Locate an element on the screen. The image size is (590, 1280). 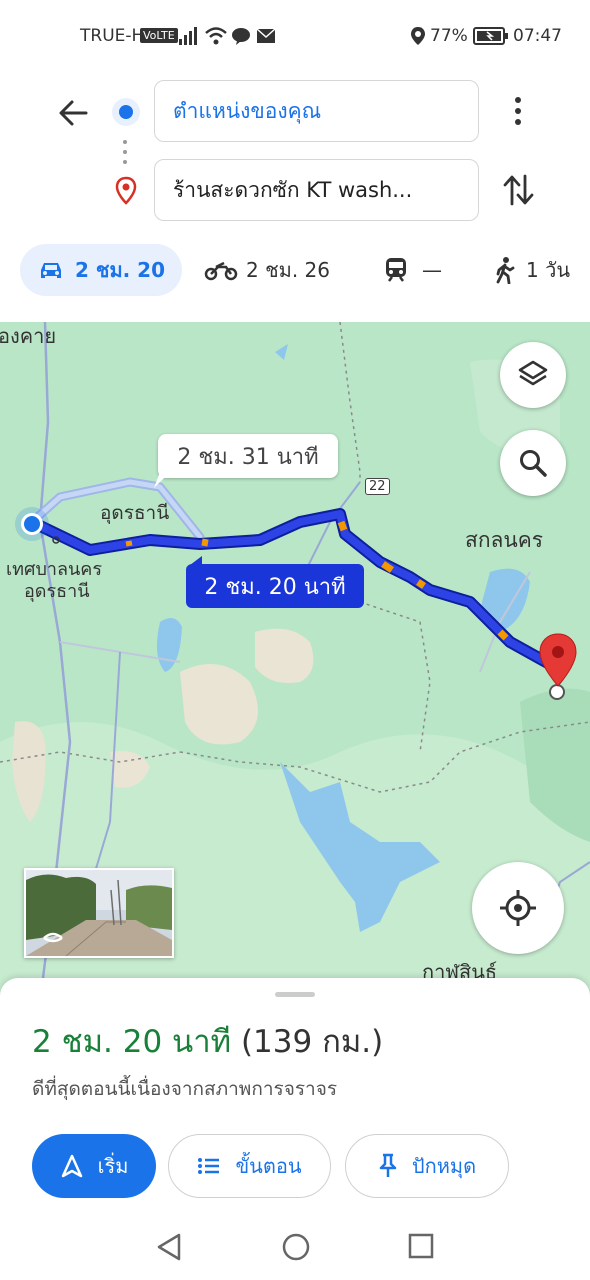
location-status-icon is located at coordinates (418, 36).